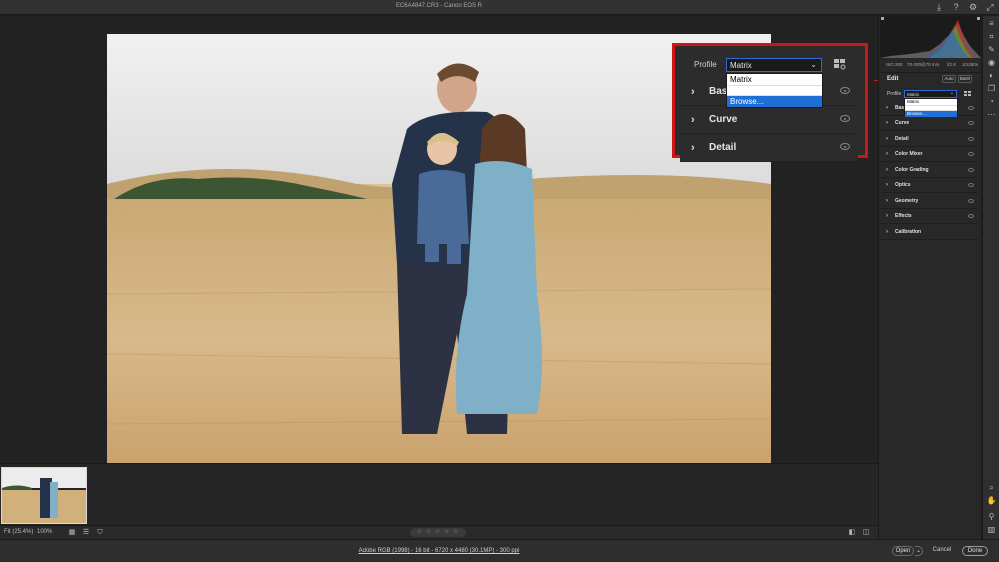  I want to click on edit-tool-icon: ≡, so click(991, 23).